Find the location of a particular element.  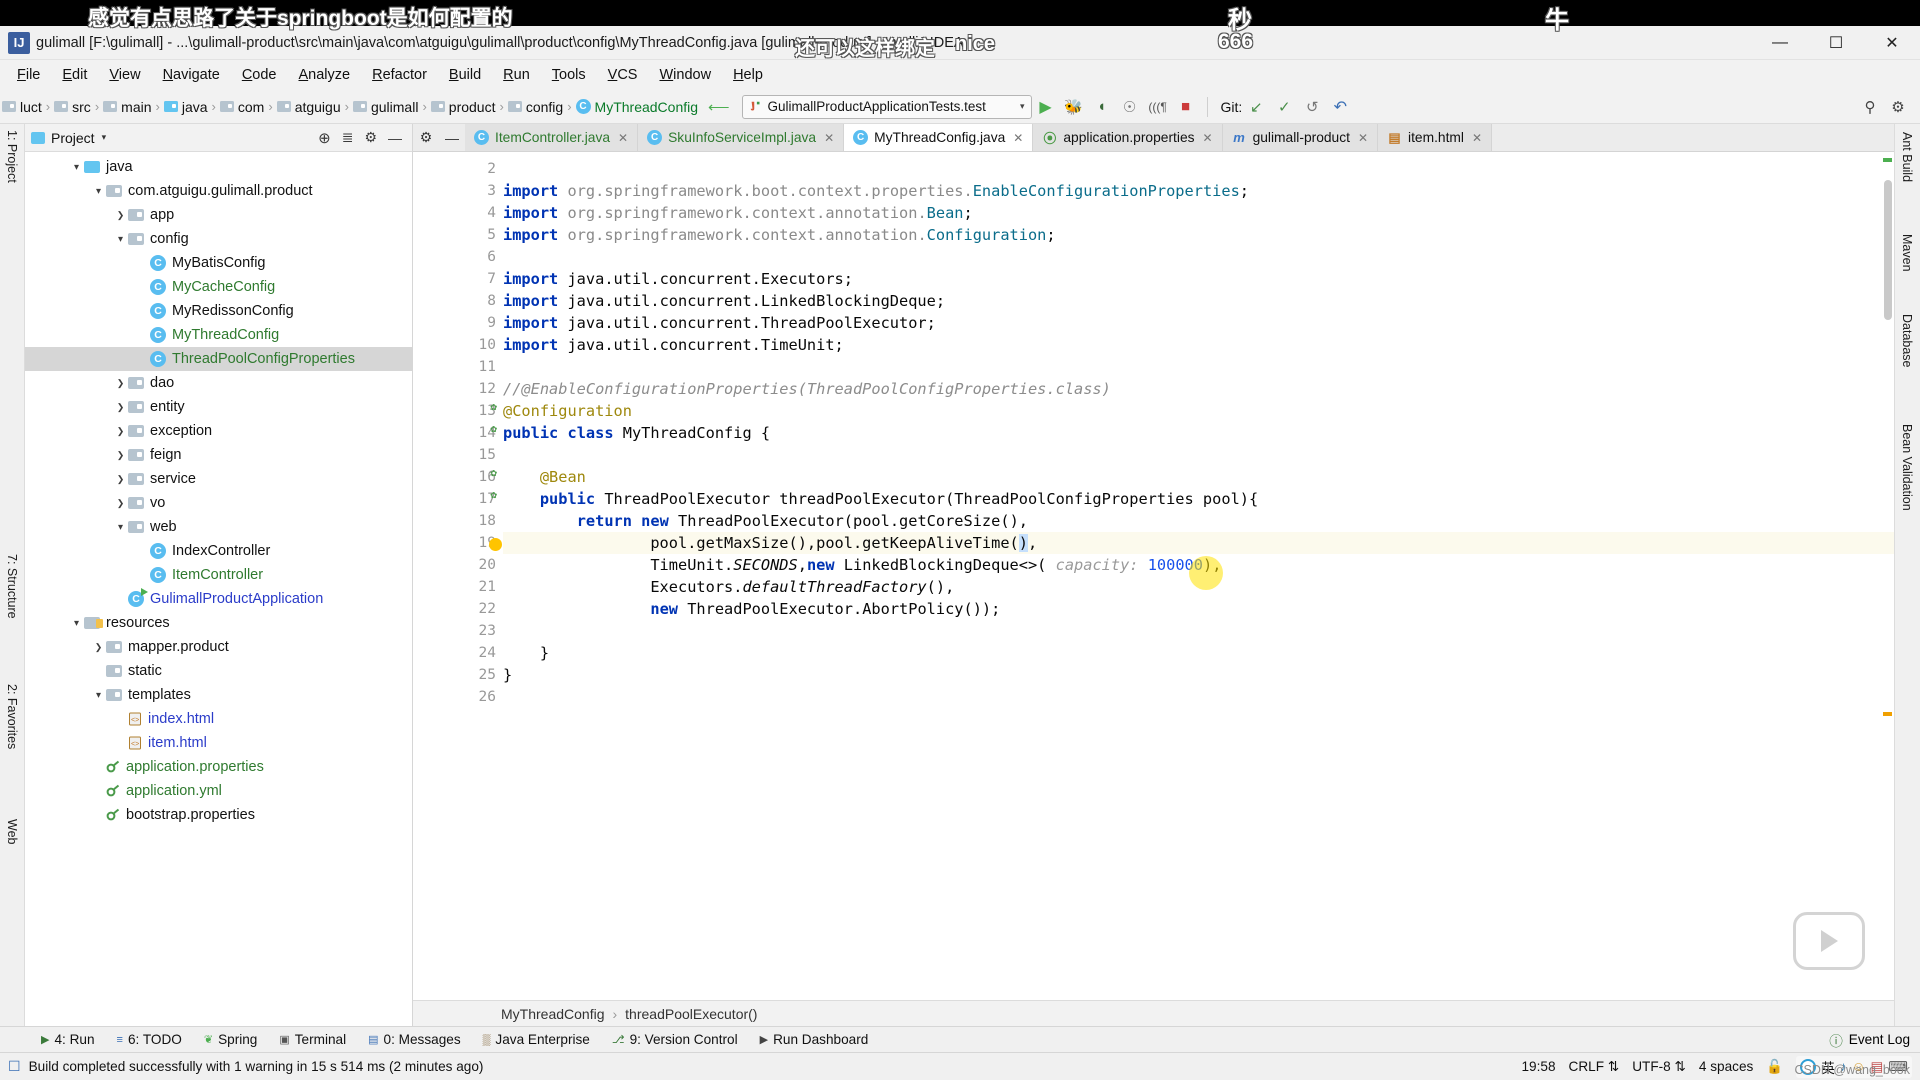

code-line: } is located at coordinates (1198, 653).